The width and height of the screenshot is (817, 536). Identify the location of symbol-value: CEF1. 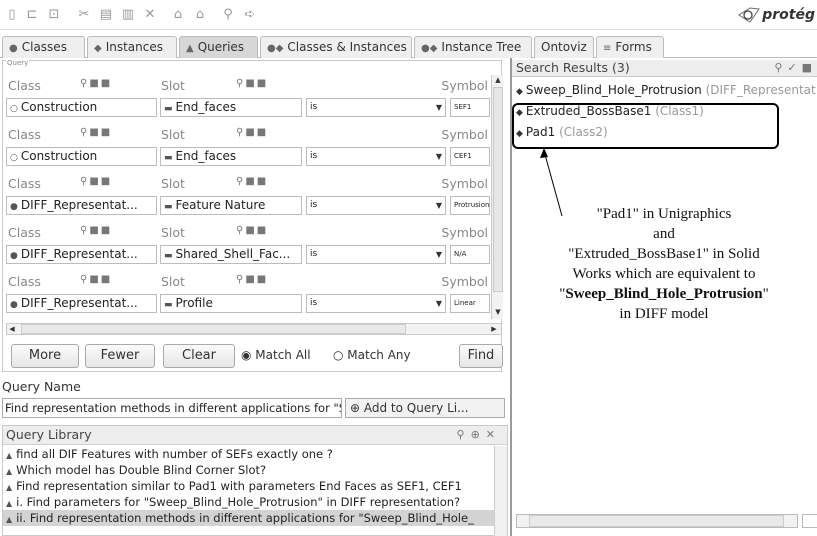
(463, 156).